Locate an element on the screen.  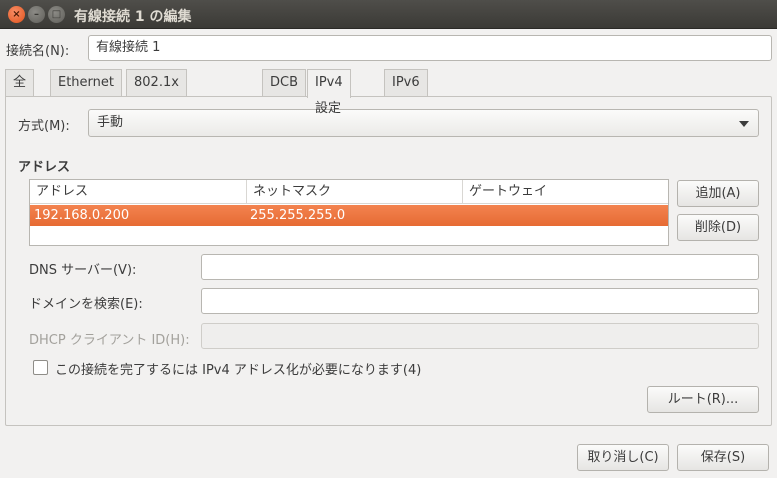
maximize-window-button: □ is located at coordinates (56, 14).